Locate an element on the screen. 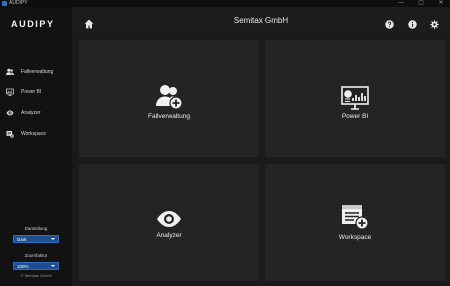 Image resolution: width=450 pixels, height=286 pixels. users-add-icon is located at coordinates (169, 99).